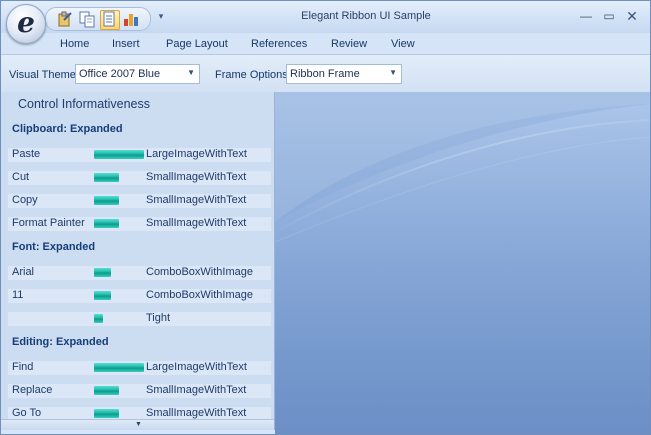  Describe the element at coordinates (251, 75) in the screenshot. I see `frame-options-label: Frame Options` at that location.